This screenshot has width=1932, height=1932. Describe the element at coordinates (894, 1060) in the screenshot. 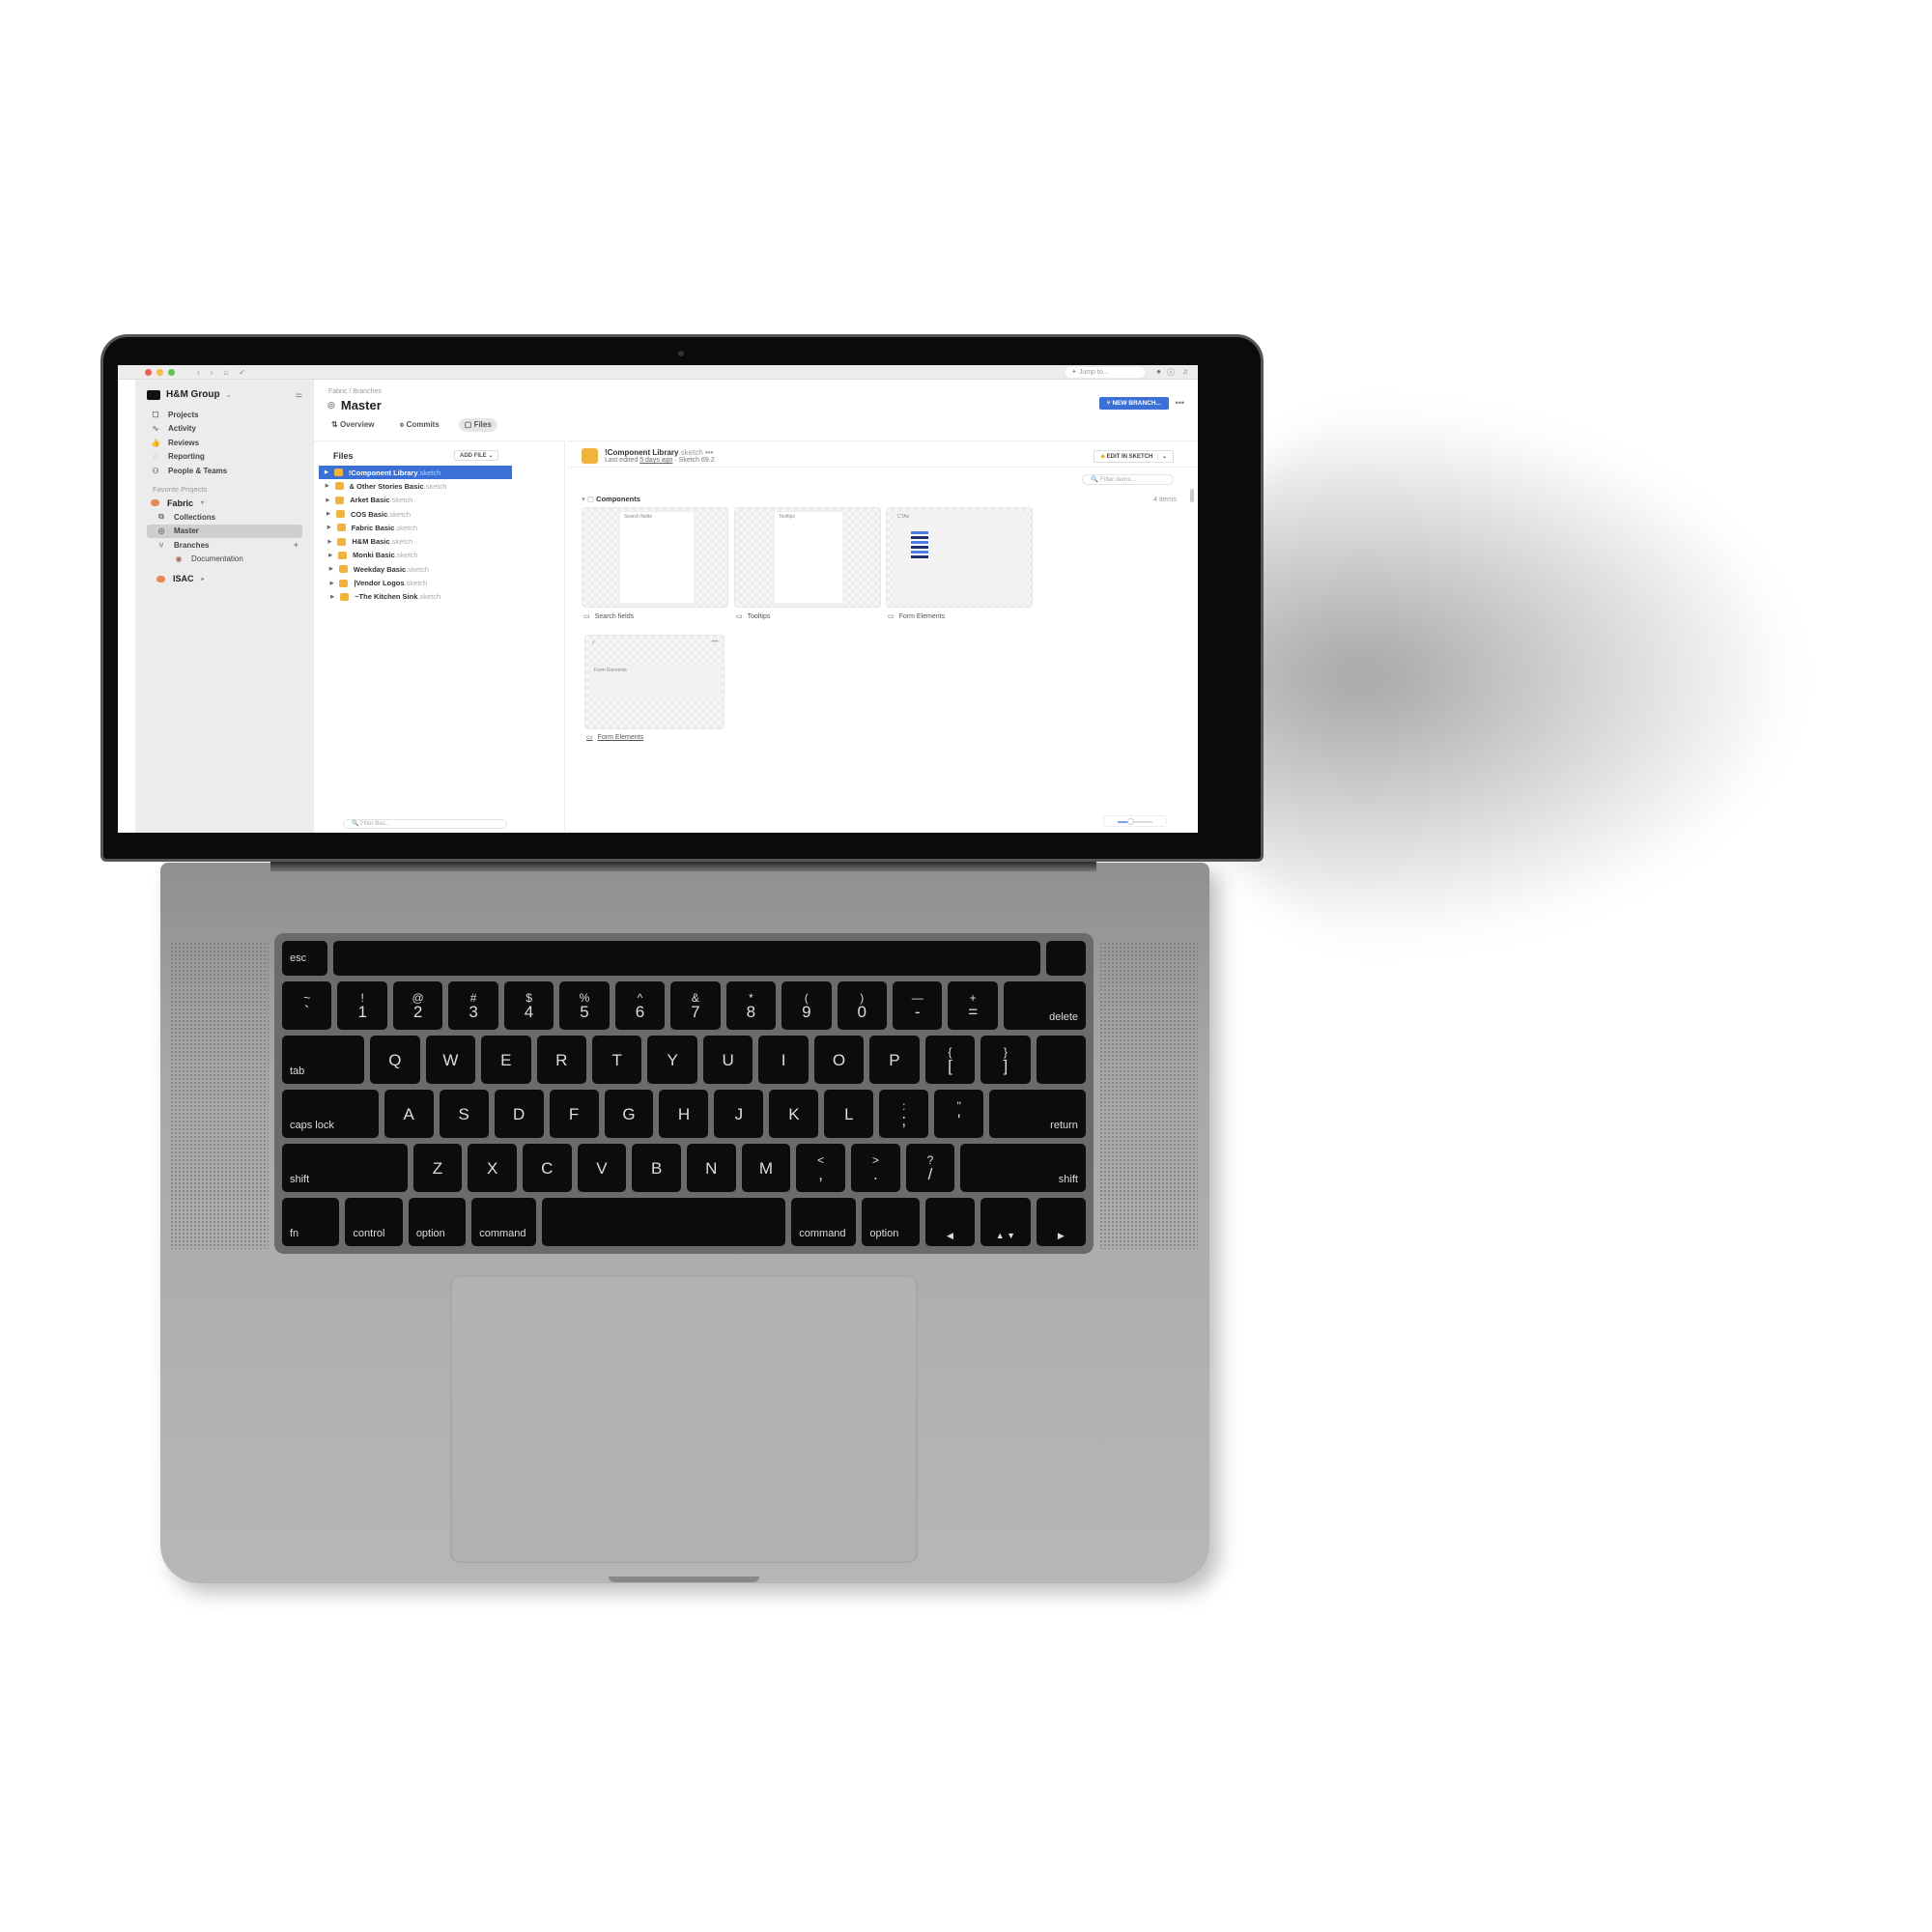

I see `key: P` at that location.